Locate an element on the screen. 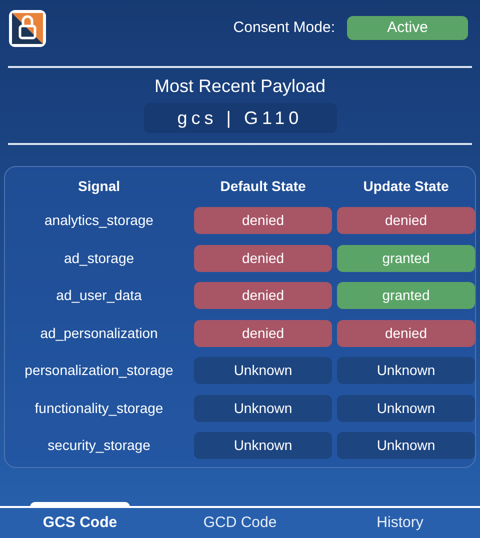  column-header: Signal is located at coordinates (98, 186).